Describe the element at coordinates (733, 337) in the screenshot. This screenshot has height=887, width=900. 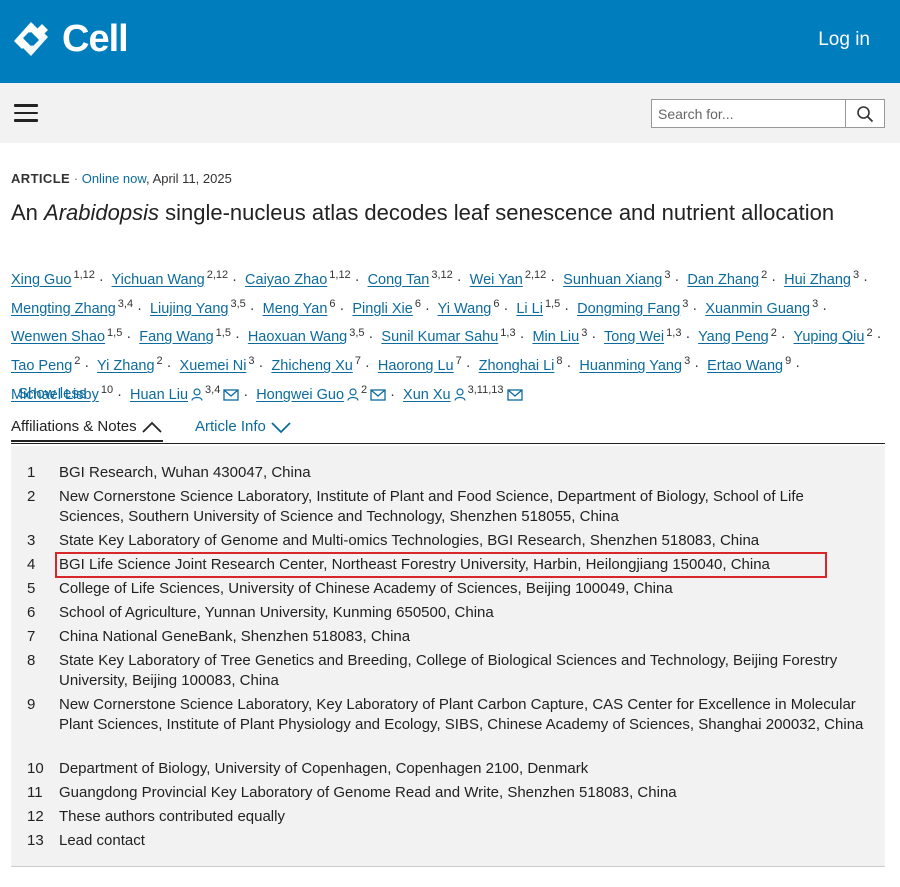
I see `author-name-link: Yang Peng` at that location.